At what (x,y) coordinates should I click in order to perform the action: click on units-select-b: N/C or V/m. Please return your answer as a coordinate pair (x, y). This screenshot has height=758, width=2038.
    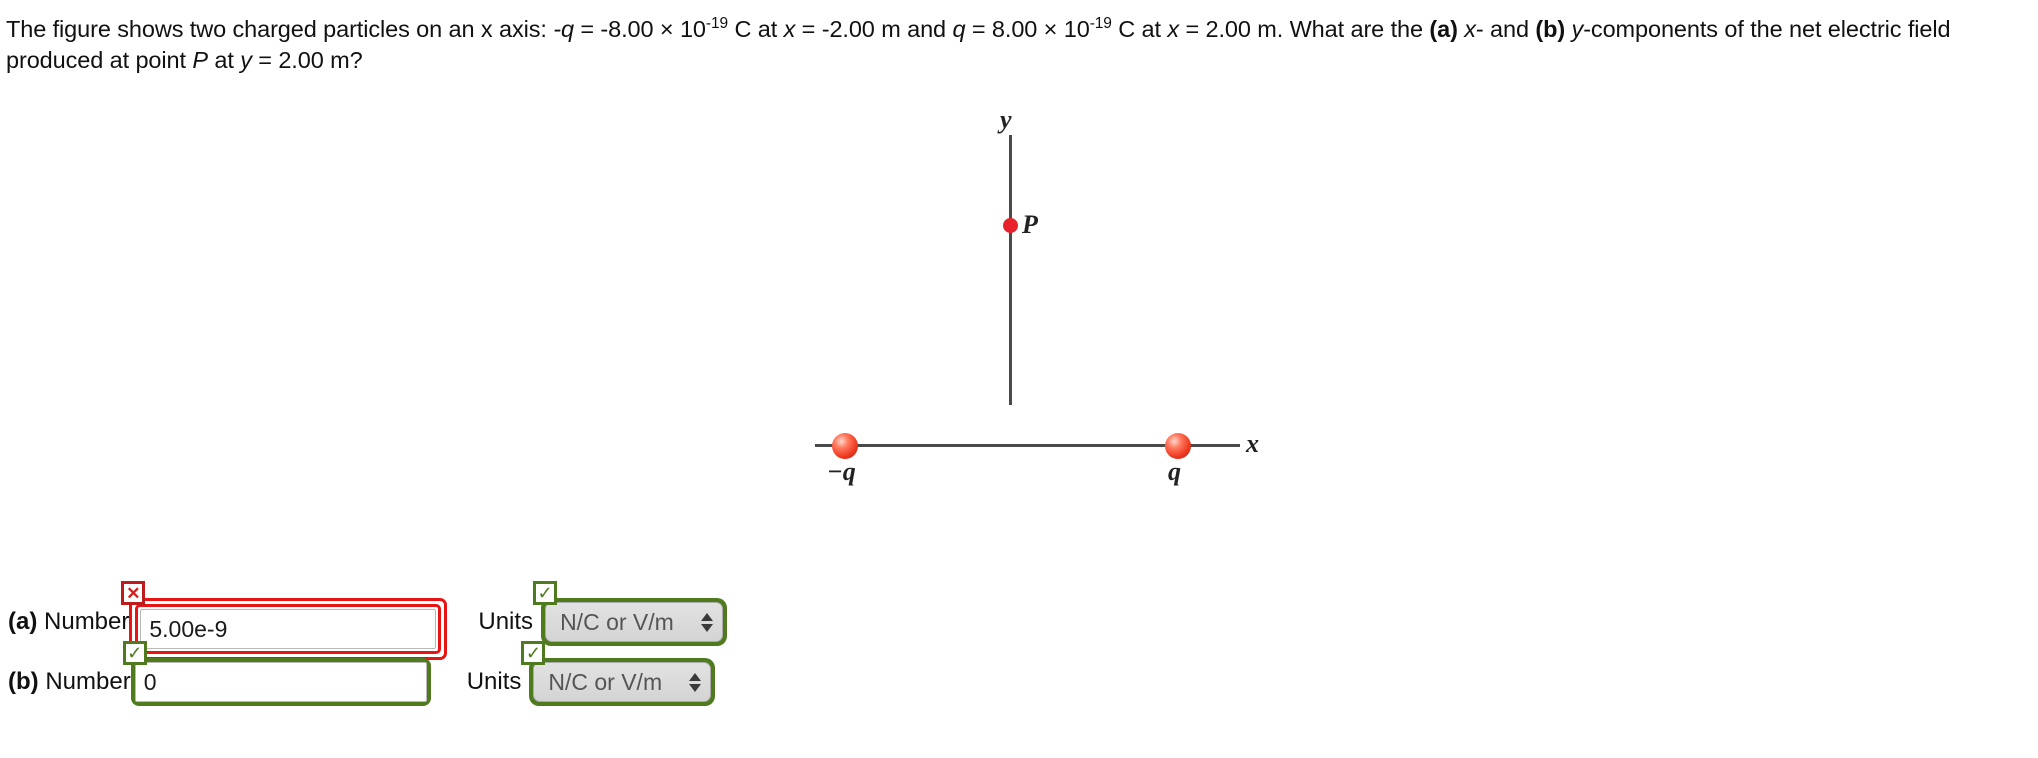
    Looking at the image, I should click on (622, 682).